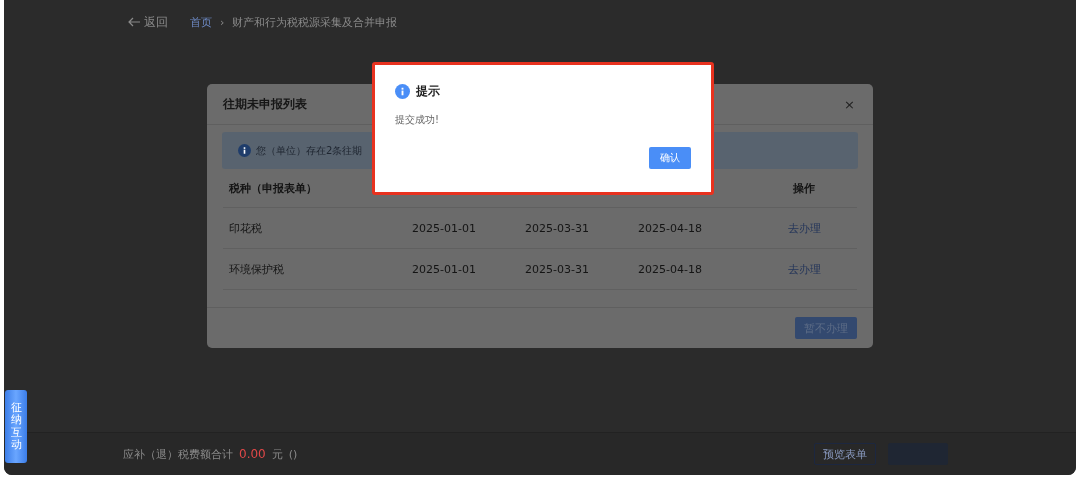 The image size is (1080, 479). Describe the element at coordinates (849, 104) in the screenshot. I see `close-button: ×` at that location.